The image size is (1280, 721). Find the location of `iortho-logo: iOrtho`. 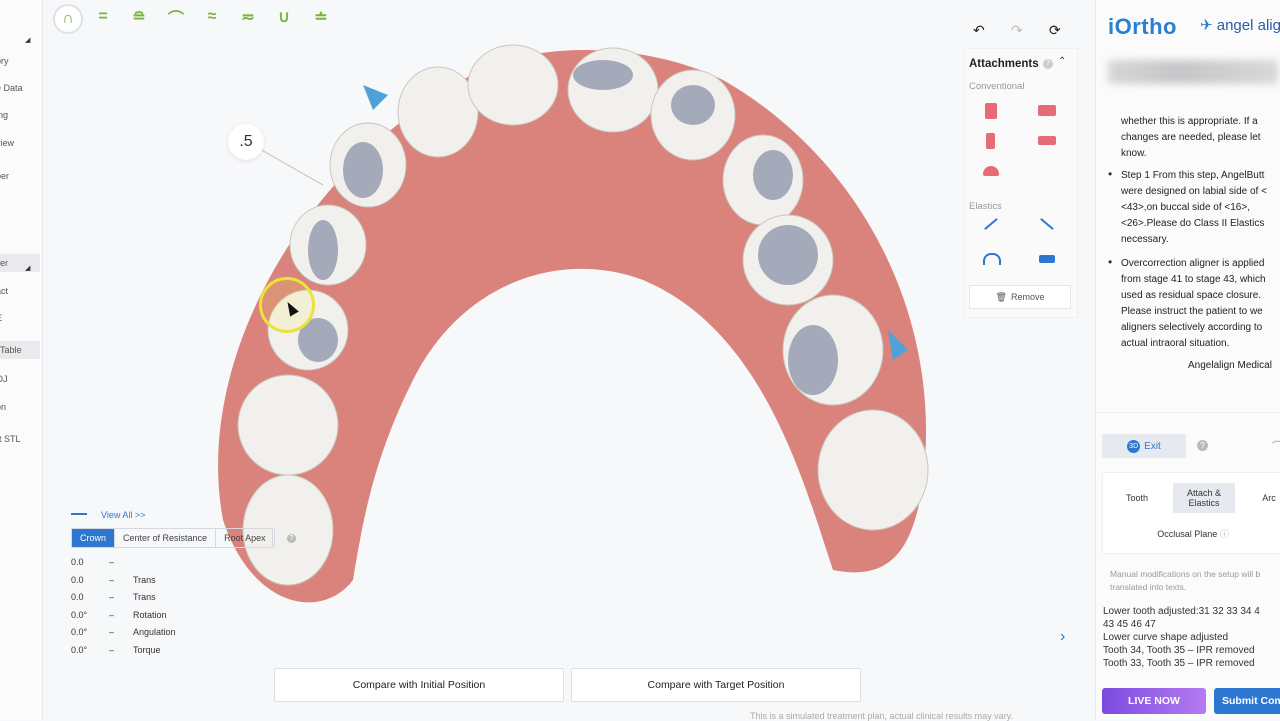

iortho-logo: iOrtho is located at coordinates (1142, 26).